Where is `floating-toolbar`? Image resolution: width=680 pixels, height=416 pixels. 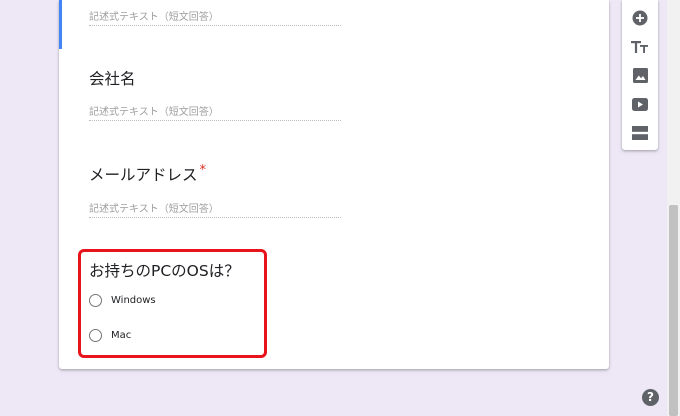
floating-toolbar is located at coordinates (640, 75).